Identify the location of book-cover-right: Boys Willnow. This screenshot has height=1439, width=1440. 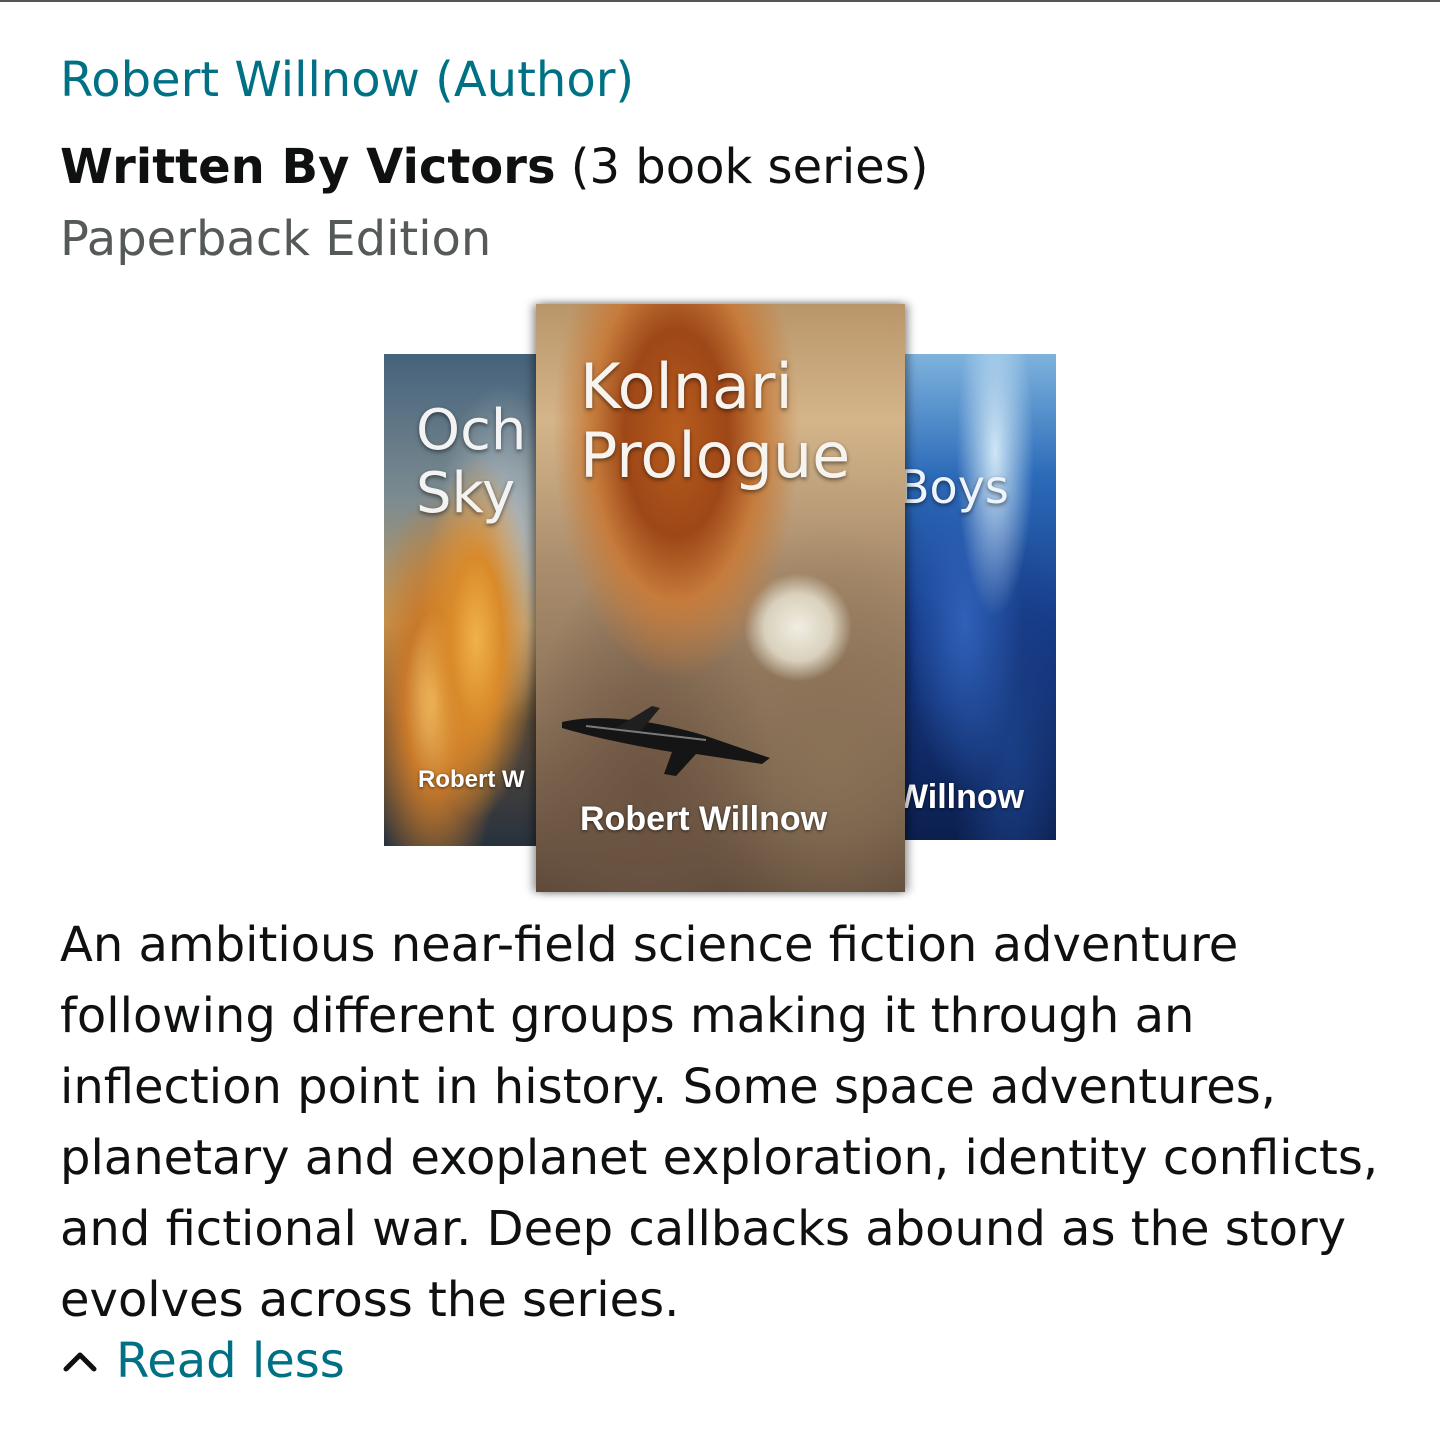
(980, 597).